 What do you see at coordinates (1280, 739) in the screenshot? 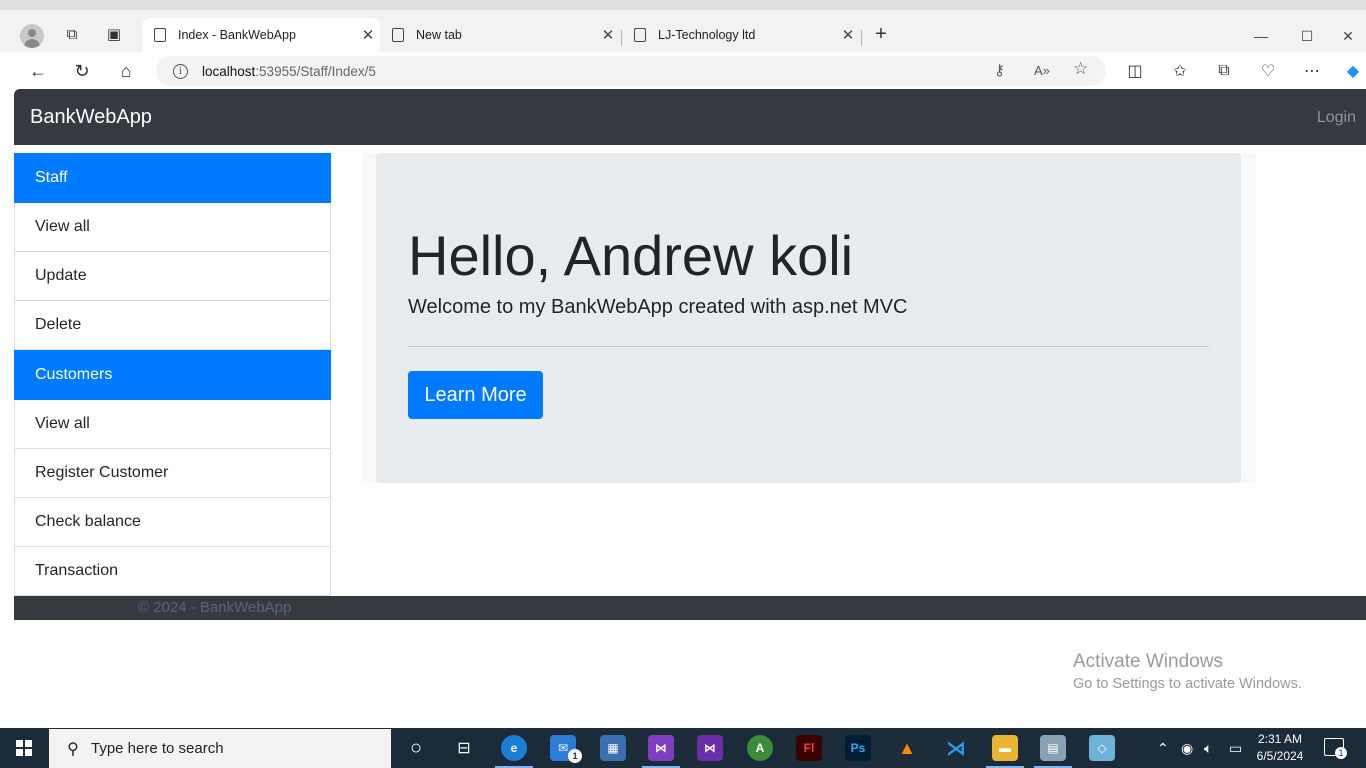
I see `clock-time: 2:31 AM` at bounding box center [1280, 739].